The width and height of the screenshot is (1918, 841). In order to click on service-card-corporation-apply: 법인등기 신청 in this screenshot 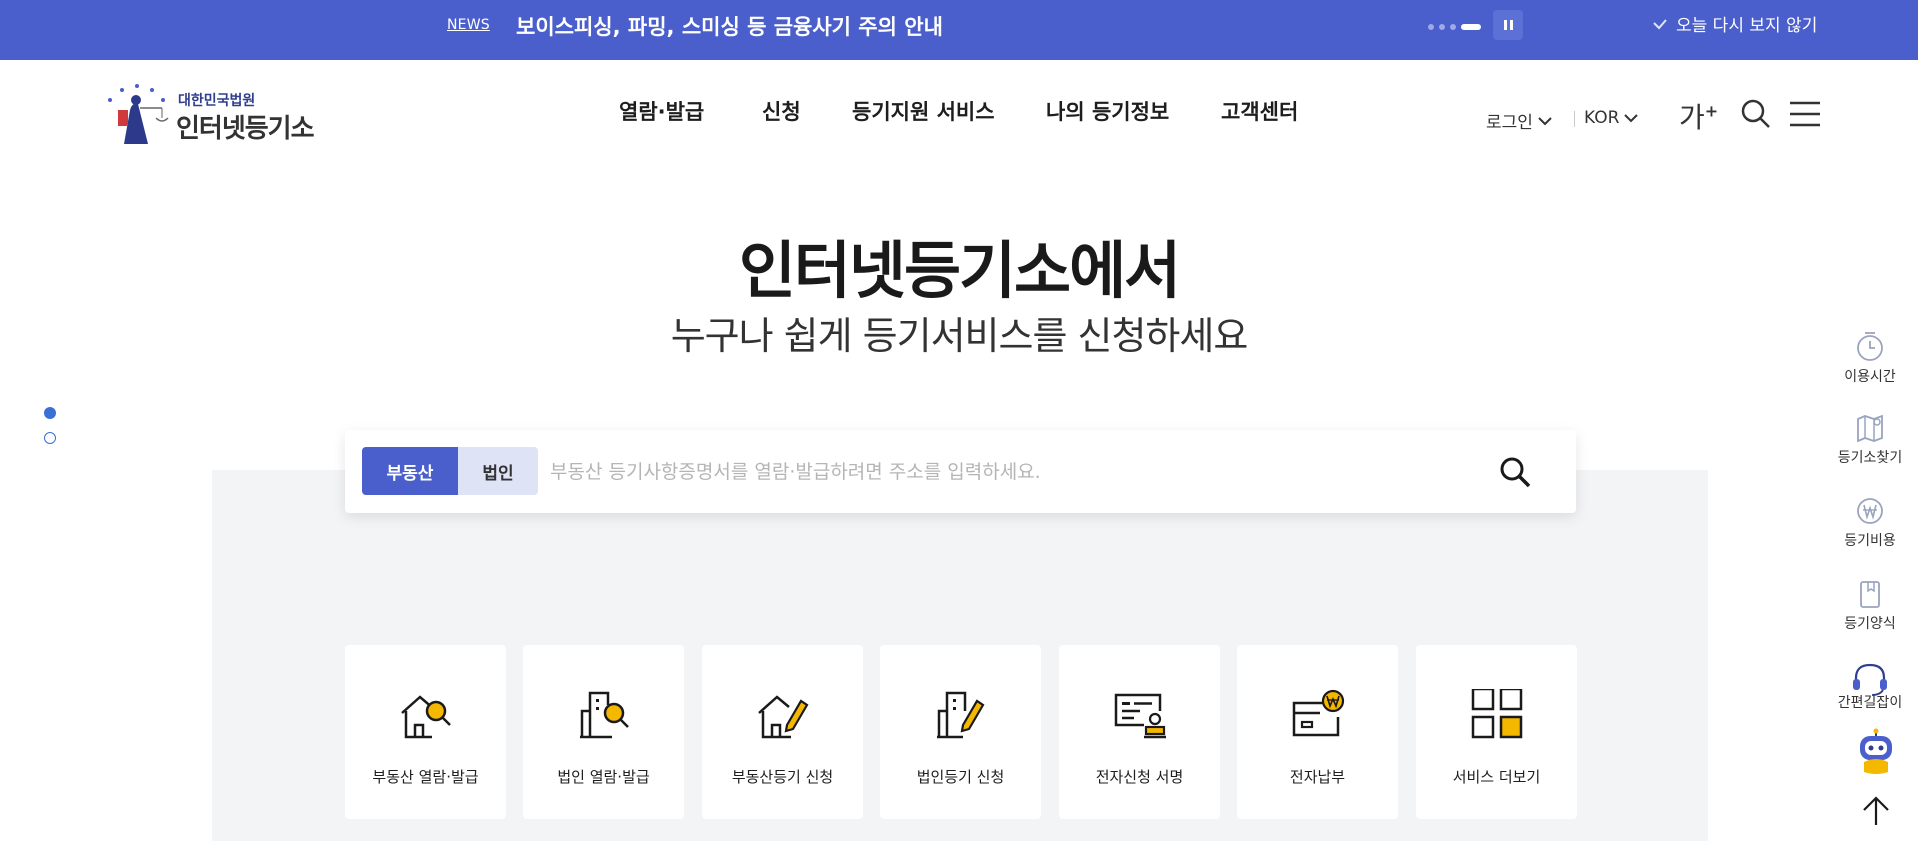, I will do `click(960, 732)`.